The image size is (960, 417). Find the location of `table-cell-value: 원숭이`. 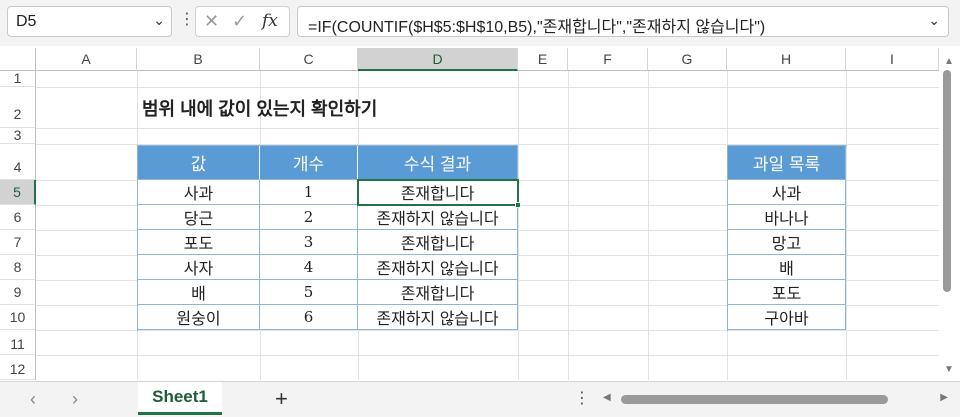

table-cell-value: 원숭이 is located at coordinates (199, 317).